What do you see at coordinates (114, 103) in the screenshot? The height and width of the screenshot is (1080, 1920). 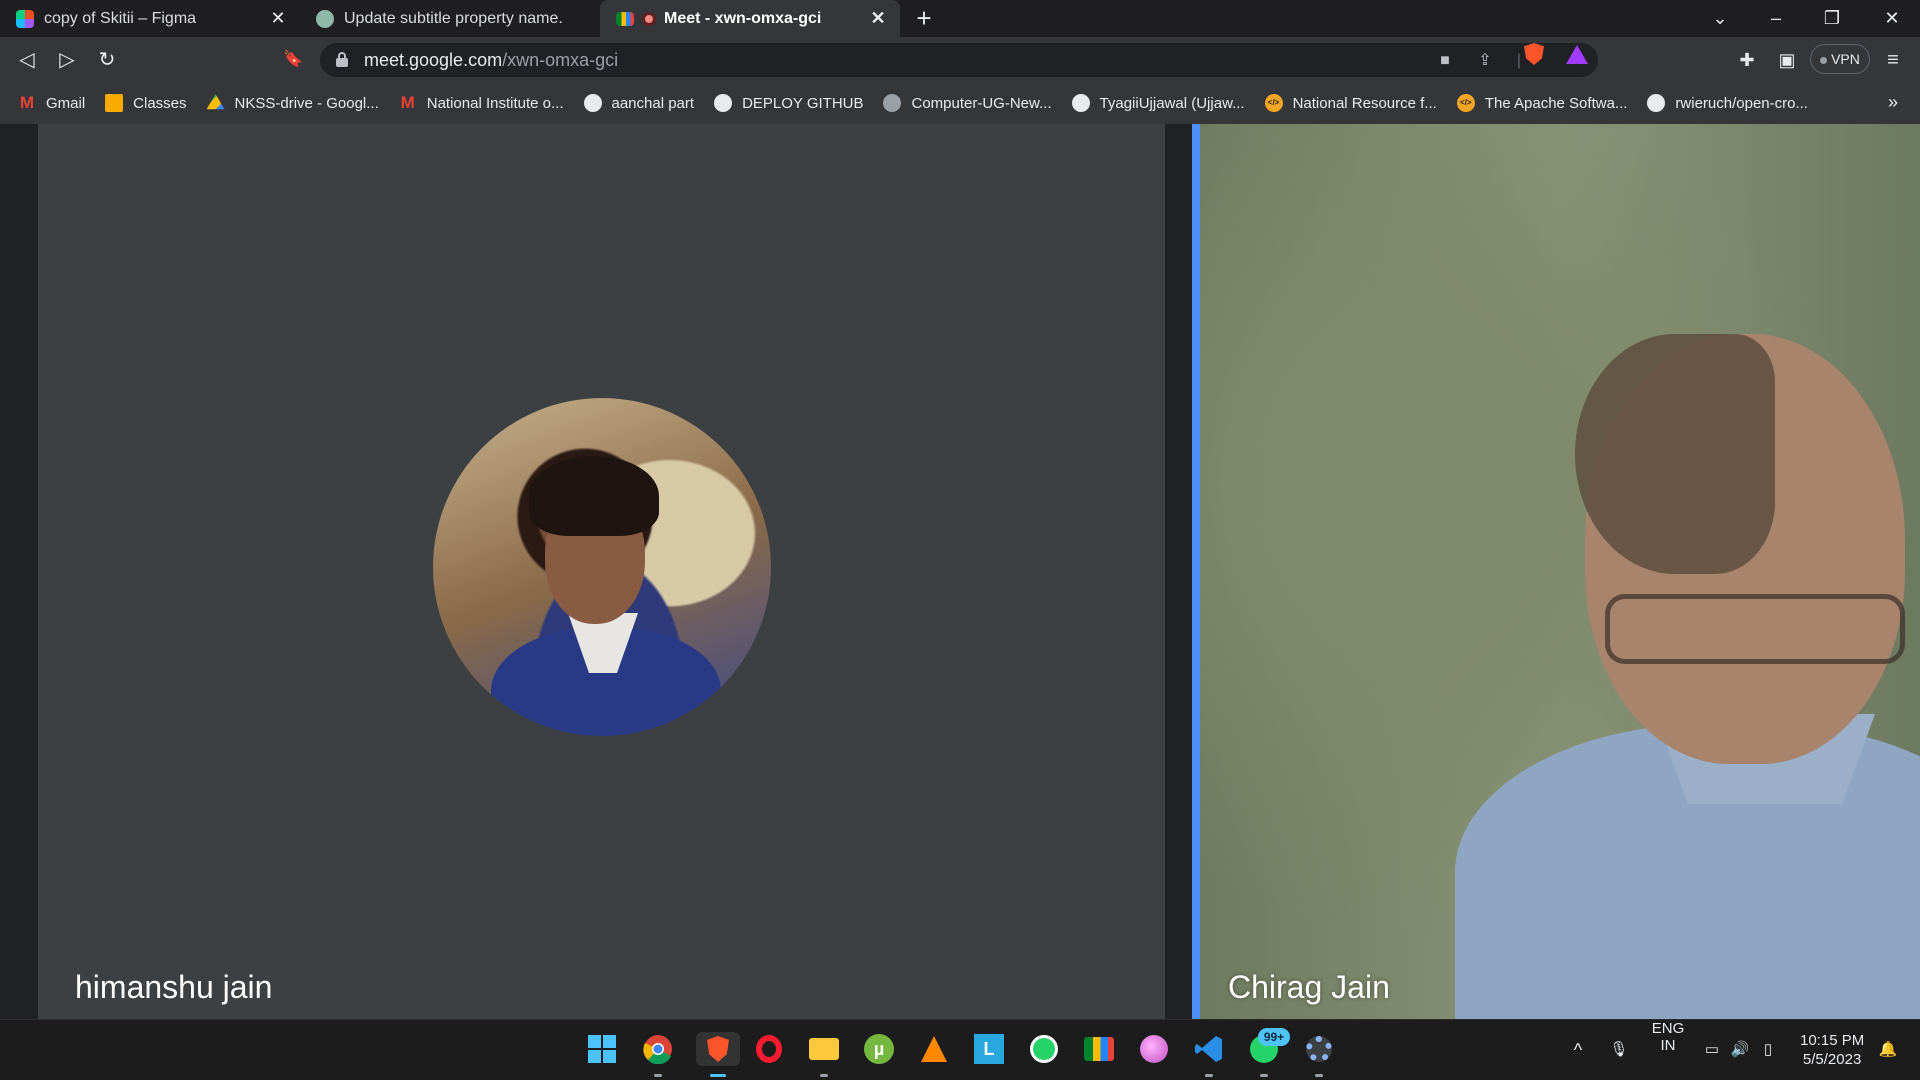 I see `classroom-icon` at bounding box center [114, 103].